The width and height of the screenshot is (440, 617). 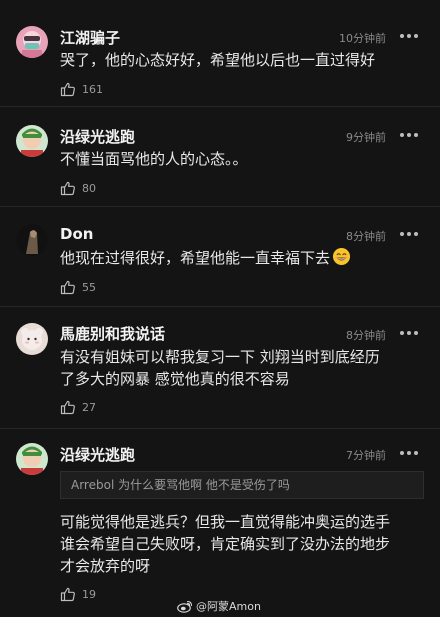 I want to click on watermark-text: @阿蒙Amon, so click(x=228, y=606).